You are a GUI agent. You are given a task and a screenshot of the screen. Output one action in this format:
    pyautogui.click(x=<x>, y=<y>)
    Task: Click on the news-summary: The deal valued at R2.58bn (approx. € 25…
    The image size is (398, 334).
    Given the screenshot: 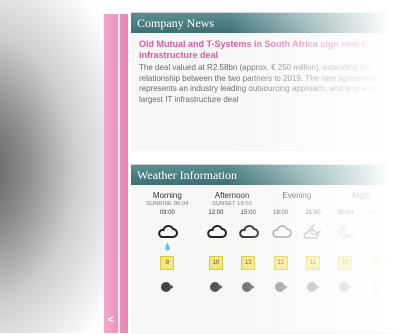 What is the action you would take?
    pyautogui.click(x=264, y=83)
    